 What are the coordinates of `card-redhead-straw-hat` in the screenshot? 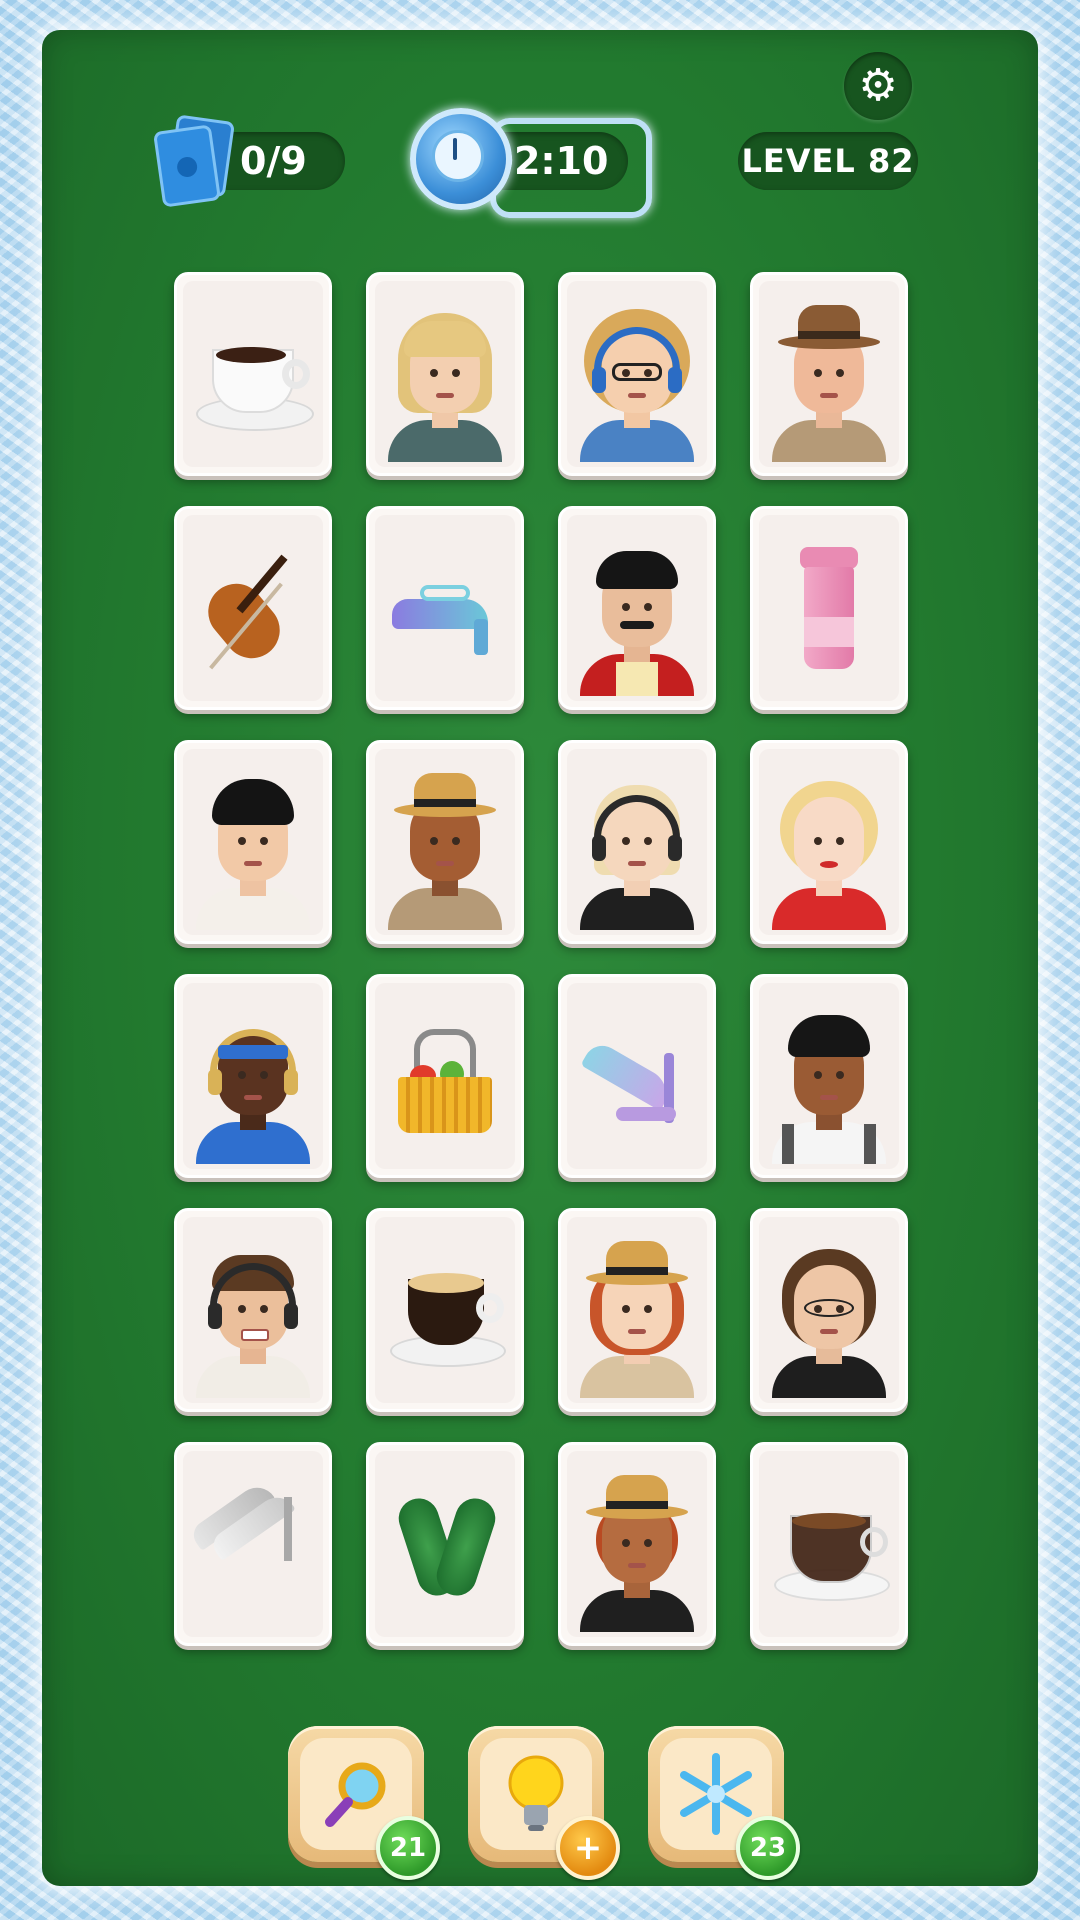 It's located at (637, 1310).